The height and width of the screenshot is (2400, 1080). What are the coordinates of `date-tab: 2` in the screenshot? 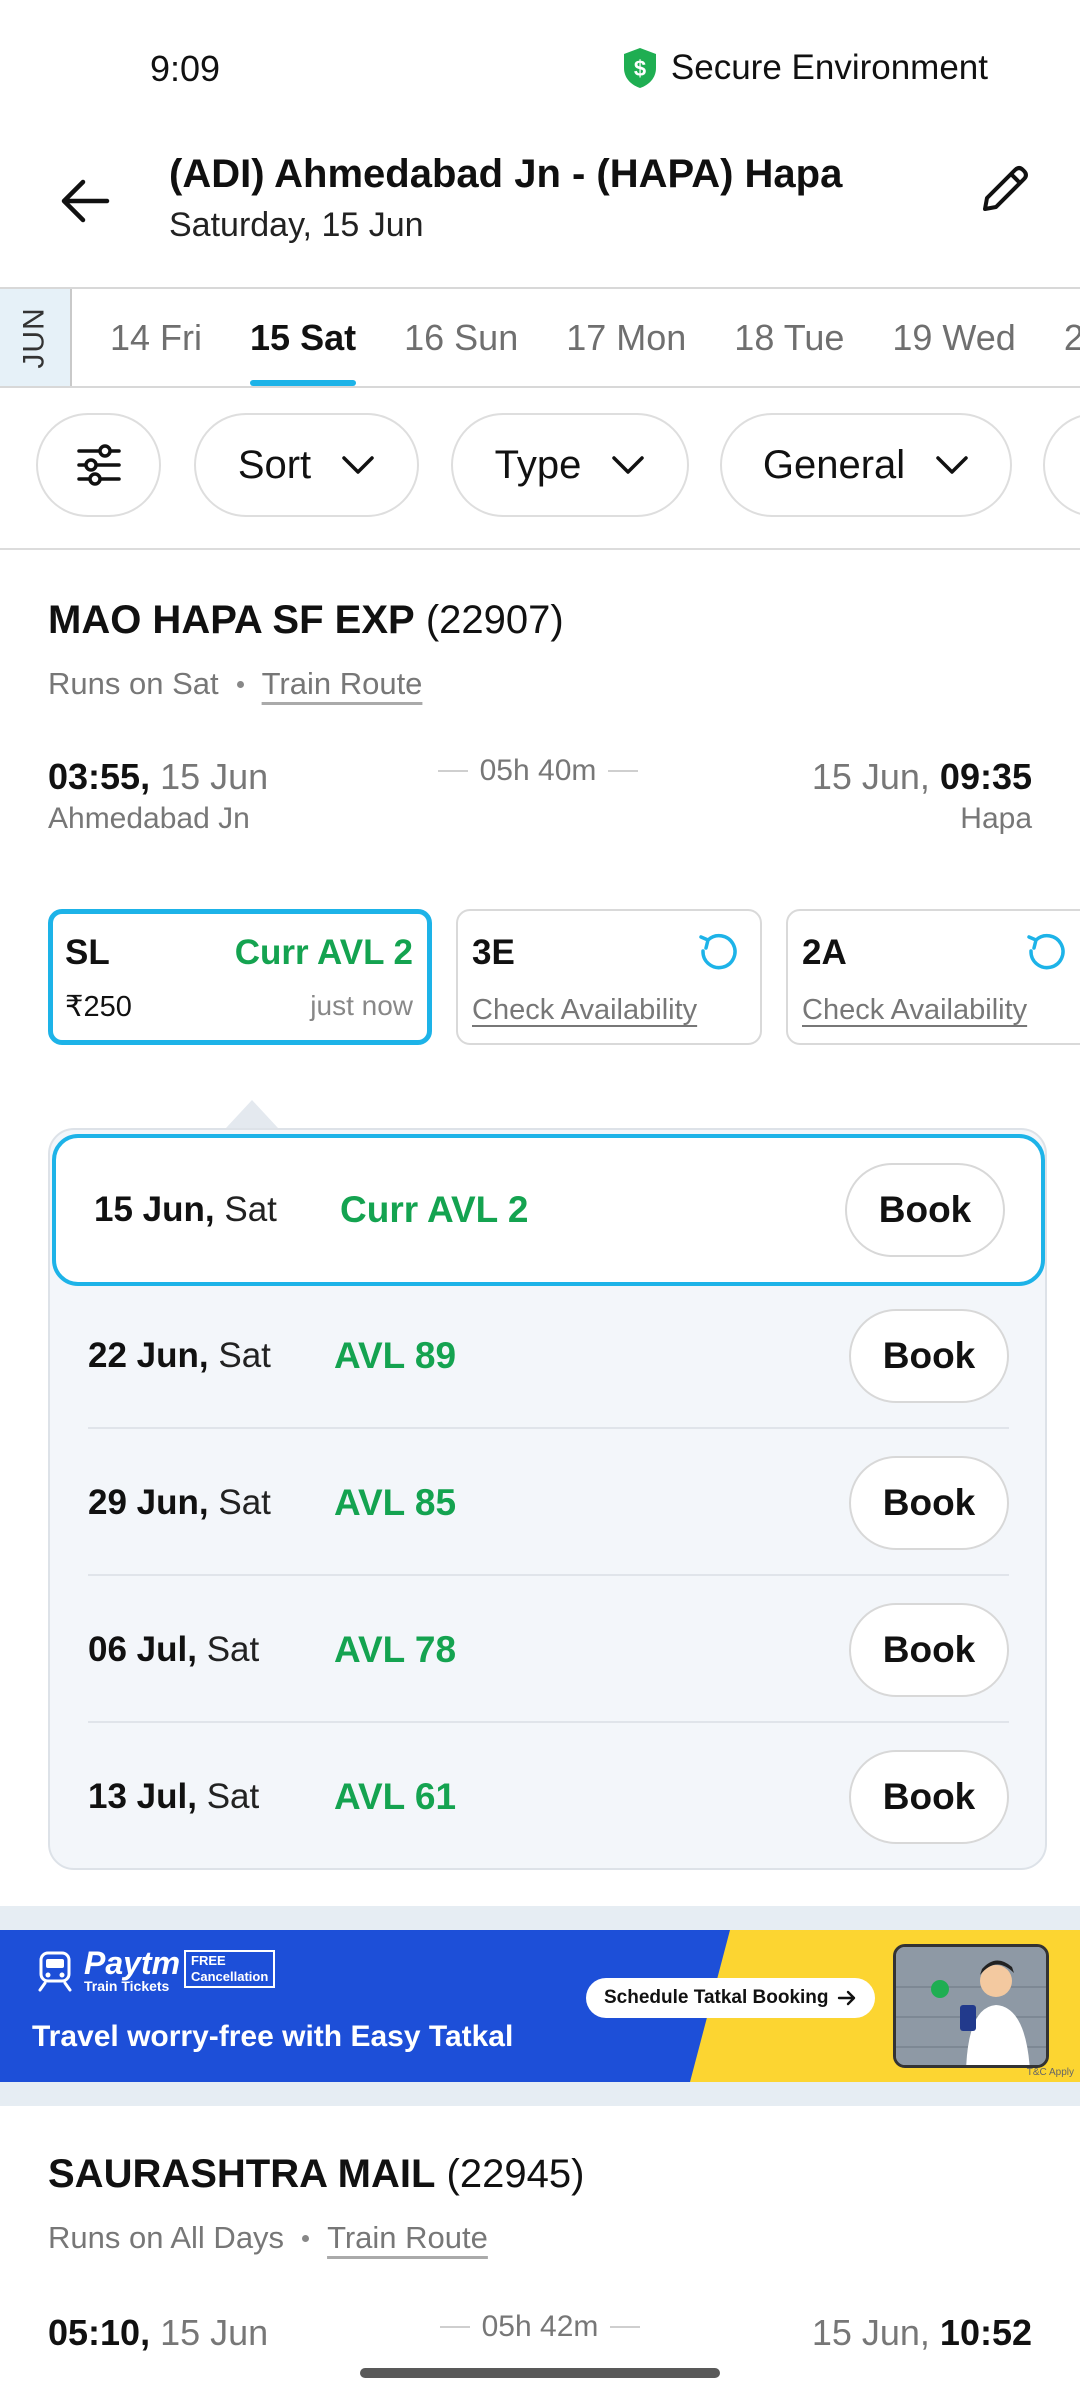 It's located at (1072, 337).